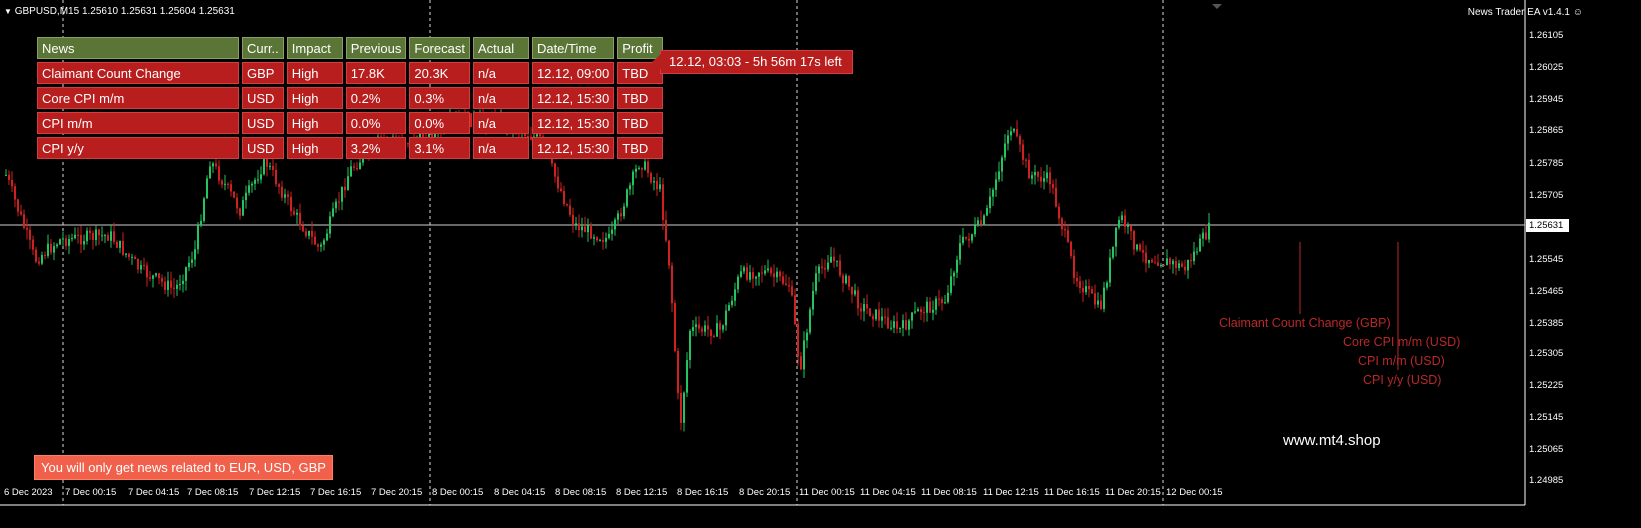 This screenshot has height=528, width=1641. What do you see at coordinates (500, 148) in the screenshot?
I see `actual-cell: n/a` at bounding box center [500, 148].